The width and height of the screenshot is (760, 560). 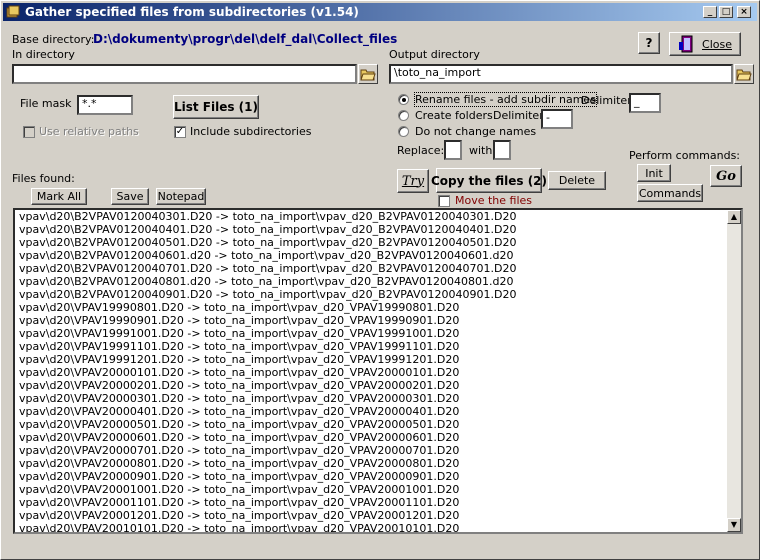 What do you see at coordinates (744, 12) in the screenshot?
I see `close-window-button: ×` at bounding box center [744, 12].